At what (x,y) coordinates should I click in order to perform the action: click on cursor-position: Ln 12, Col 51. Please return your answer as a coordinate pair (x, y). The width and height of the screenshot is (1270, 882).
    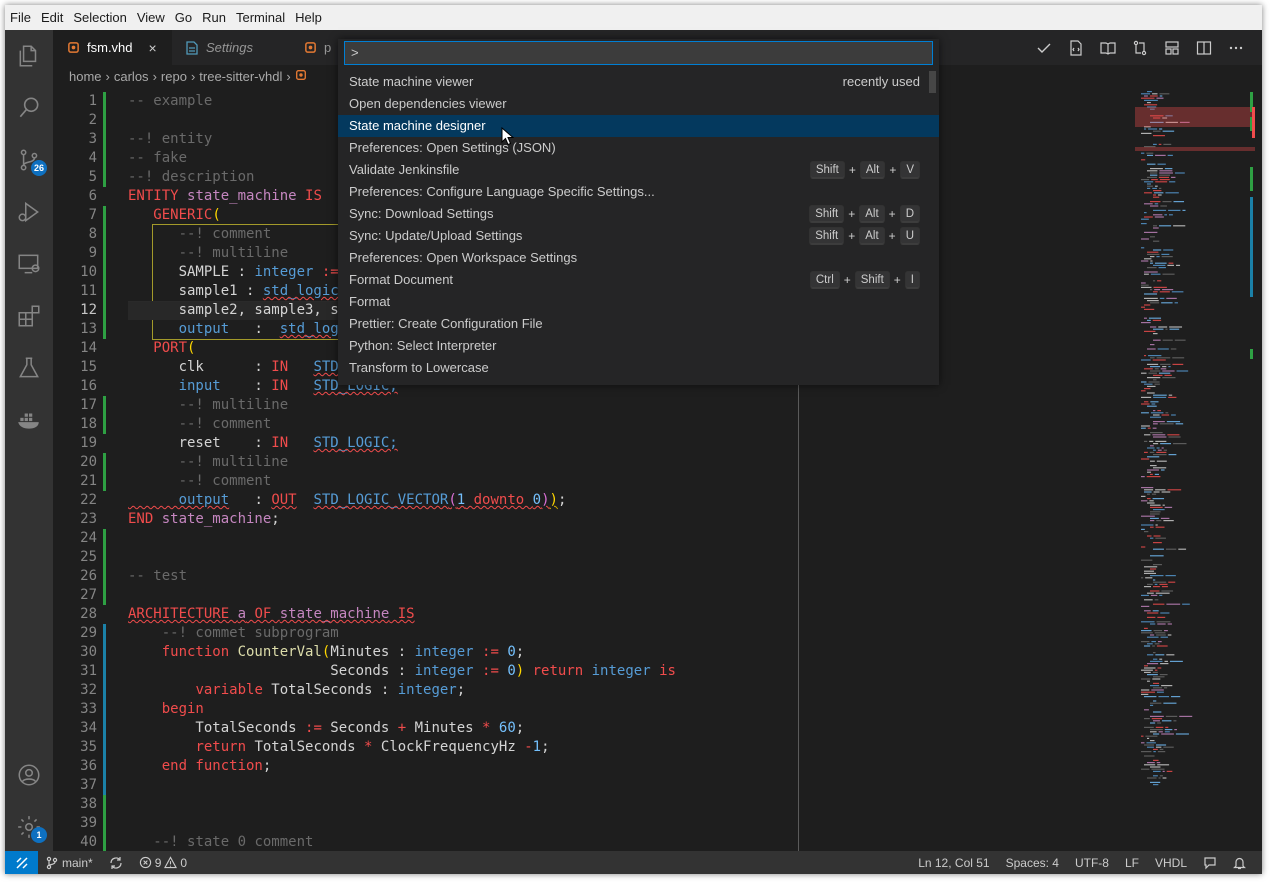
    Looking at the image, I should click on (953, 862).